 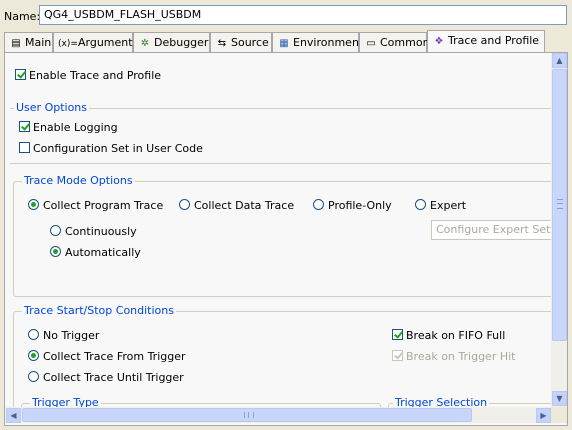 What do you see at coordinates (360, 205) in the screenshot?
I see `radio-label: Profile-Only` at bounding box center [360, 205].